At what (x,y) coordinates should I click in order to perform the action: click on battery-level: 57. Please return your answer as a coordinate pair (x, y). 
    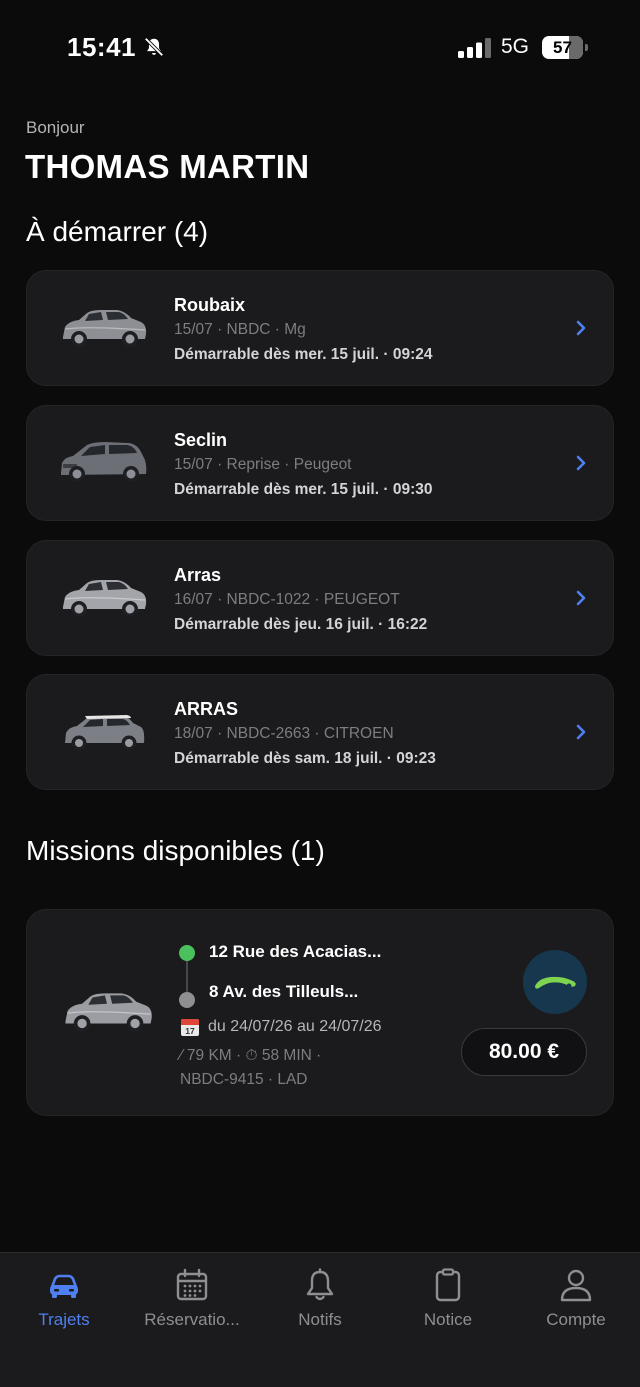
    Looking at the image, I should click on (562, 47).